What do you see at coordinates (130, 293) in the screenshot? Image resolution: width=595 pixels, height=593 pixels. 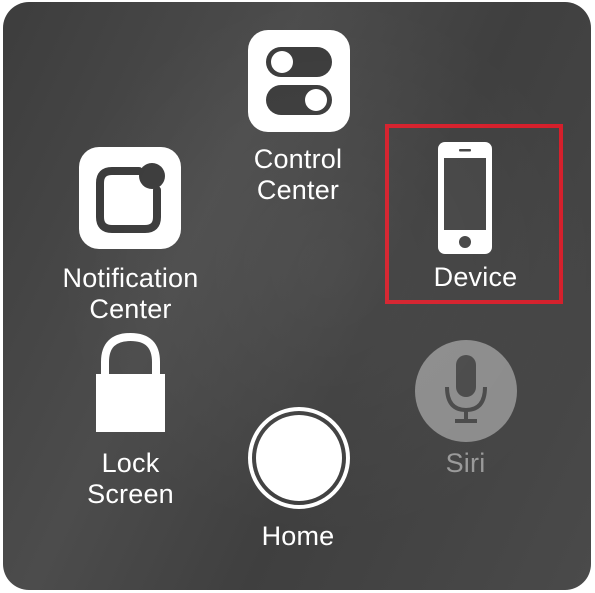 I see `notification-center-label: Notification Center` at bounding box center [130, 293].